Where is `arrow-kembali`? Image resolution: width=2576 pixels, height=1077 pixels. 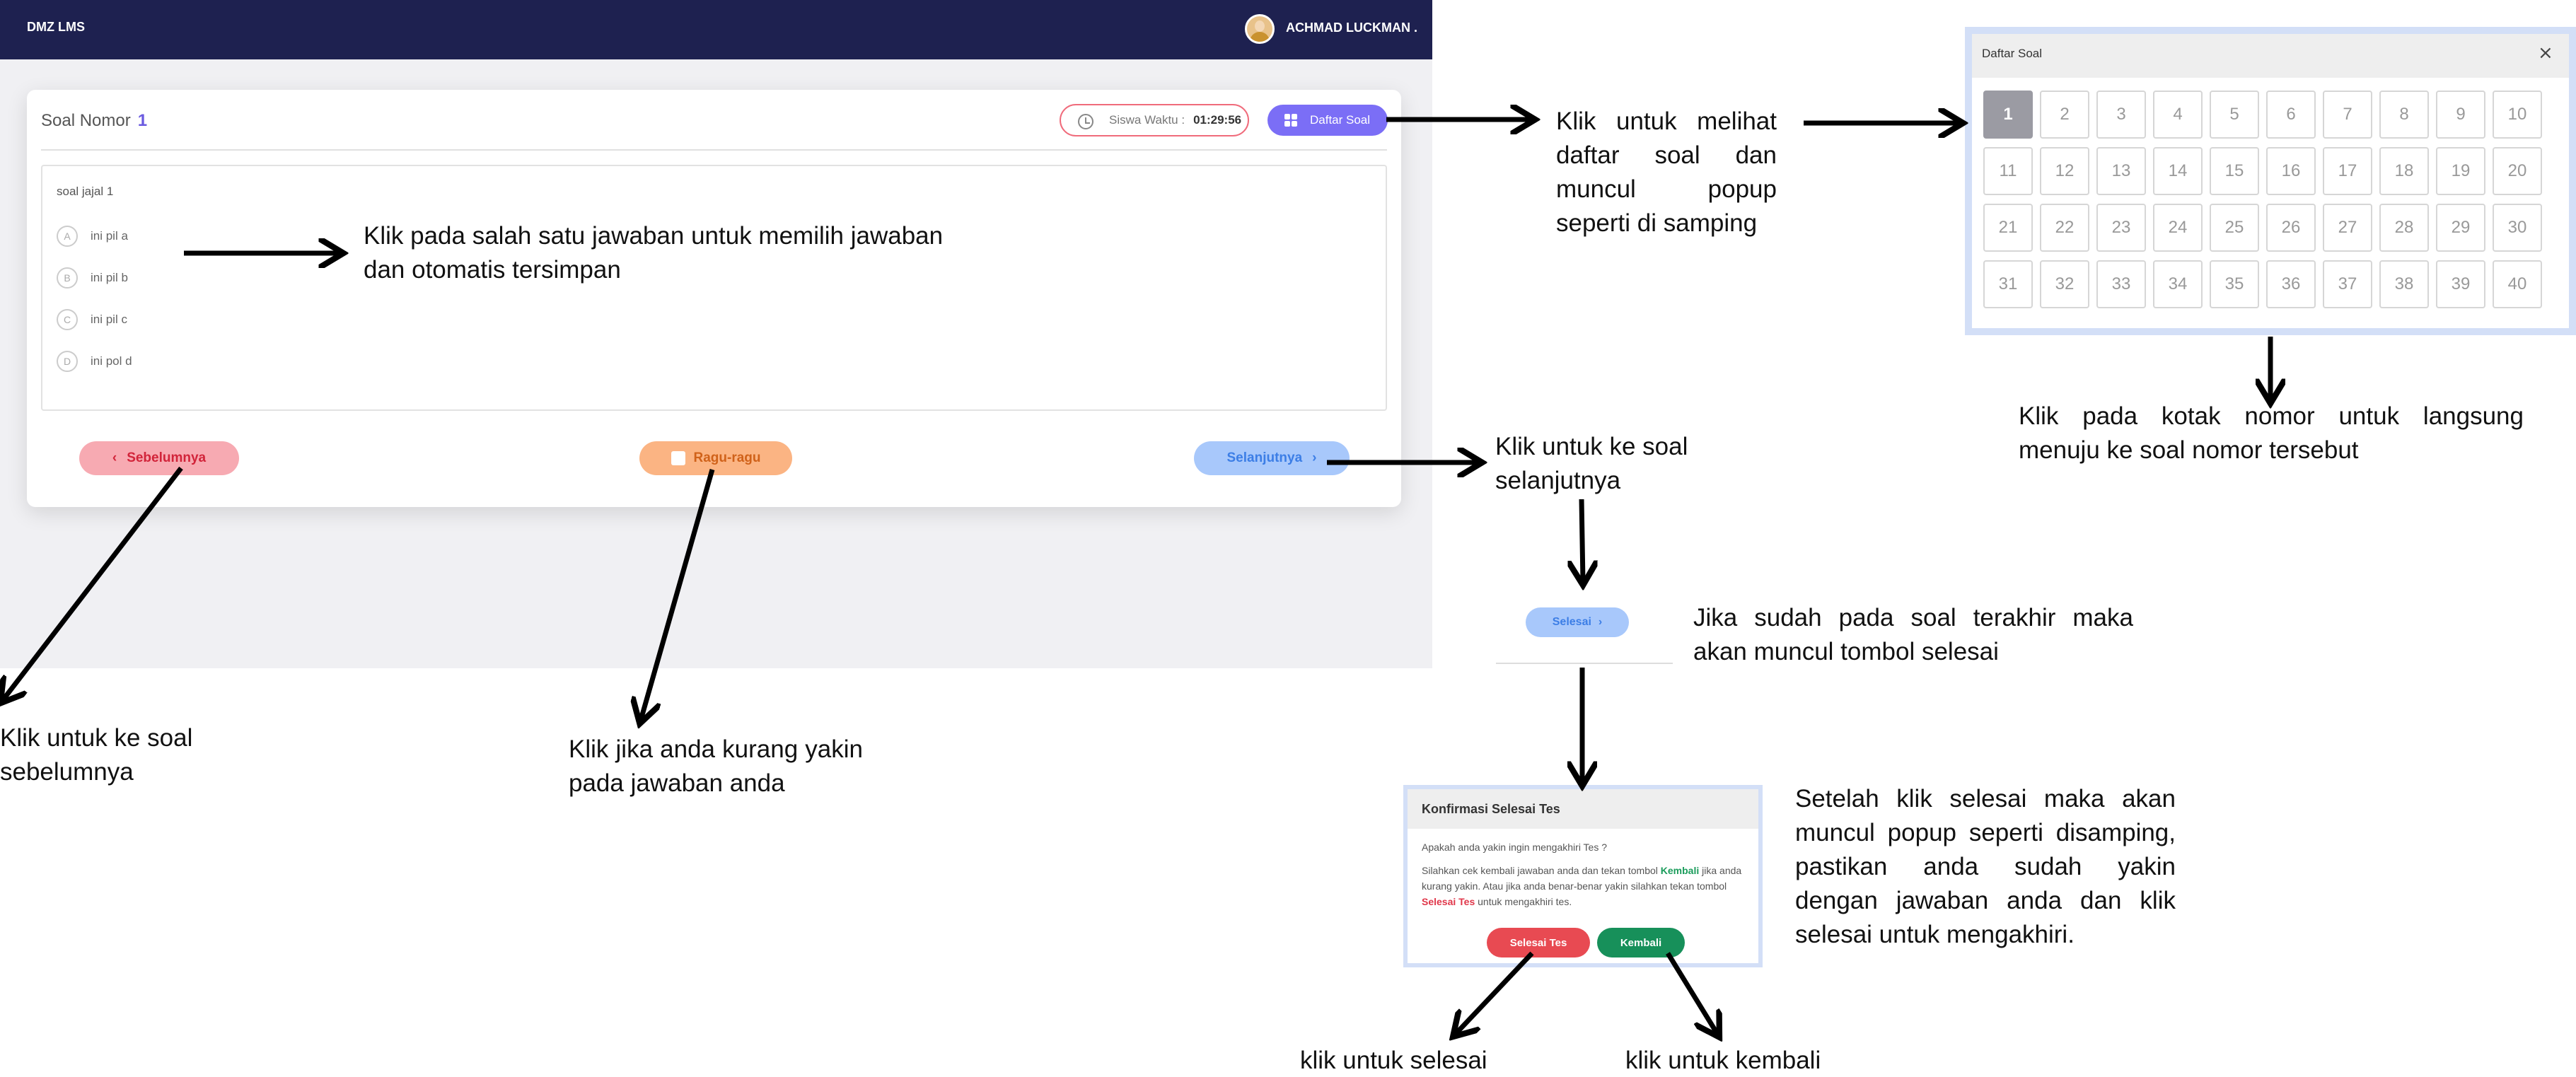
arrow-kembali is located at coordinates (1691, 993).